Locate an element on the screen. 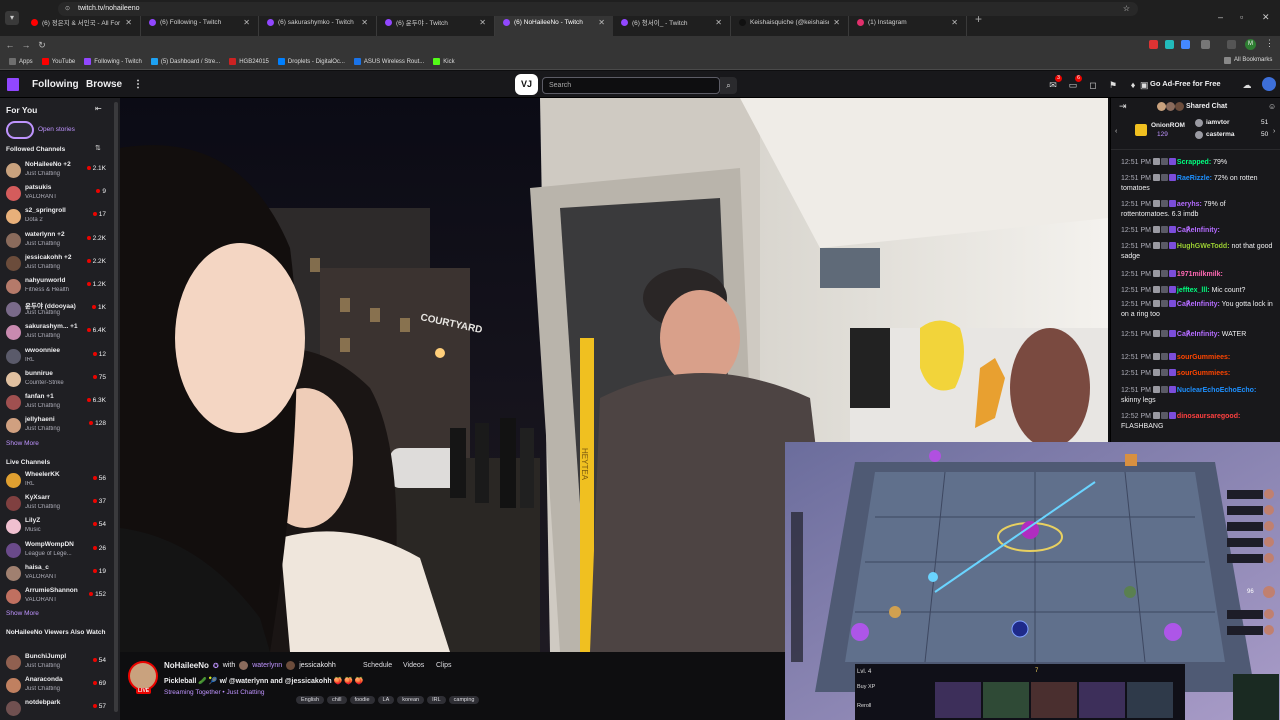 The width and height of the screenshot is (1280, 720). search-icon: ⌕ is located at coordinates (728, 85).